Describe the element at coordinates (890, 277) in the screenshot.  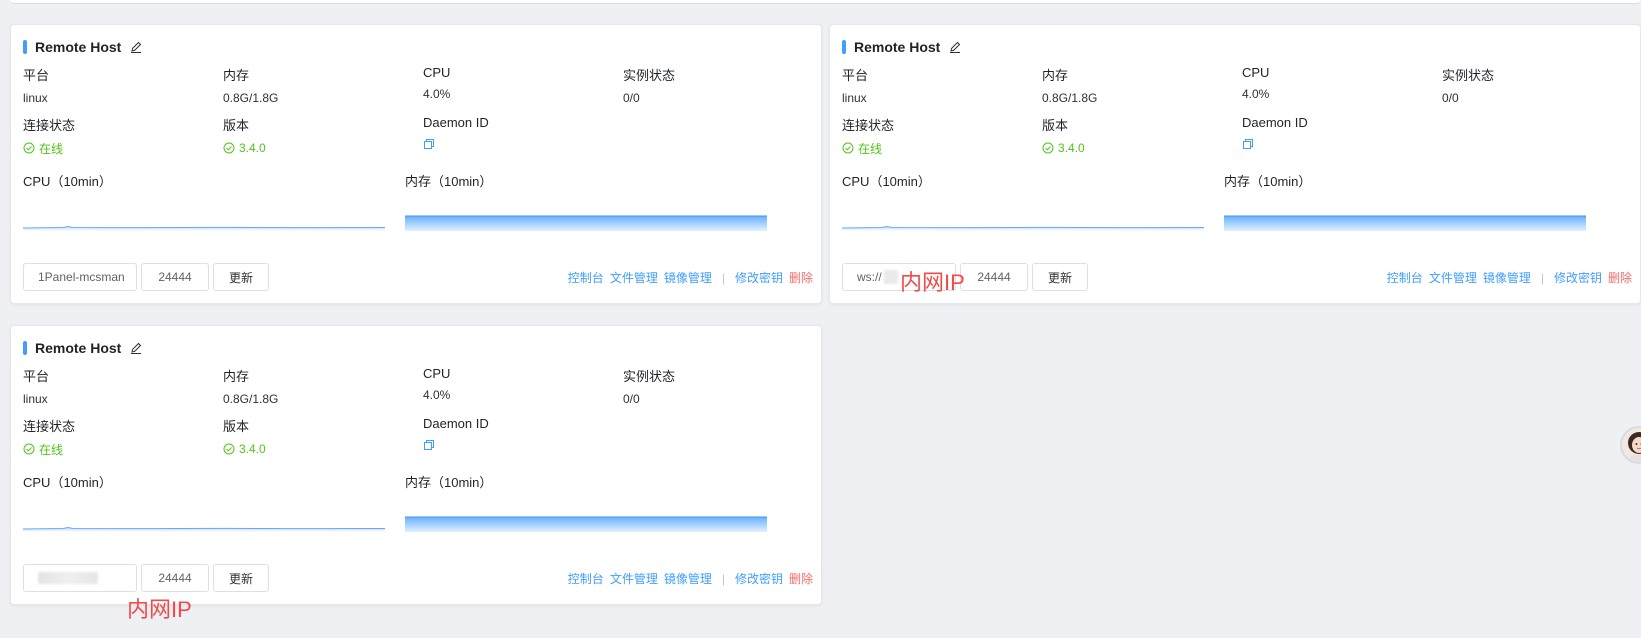
I see `redacted-address` at that location.